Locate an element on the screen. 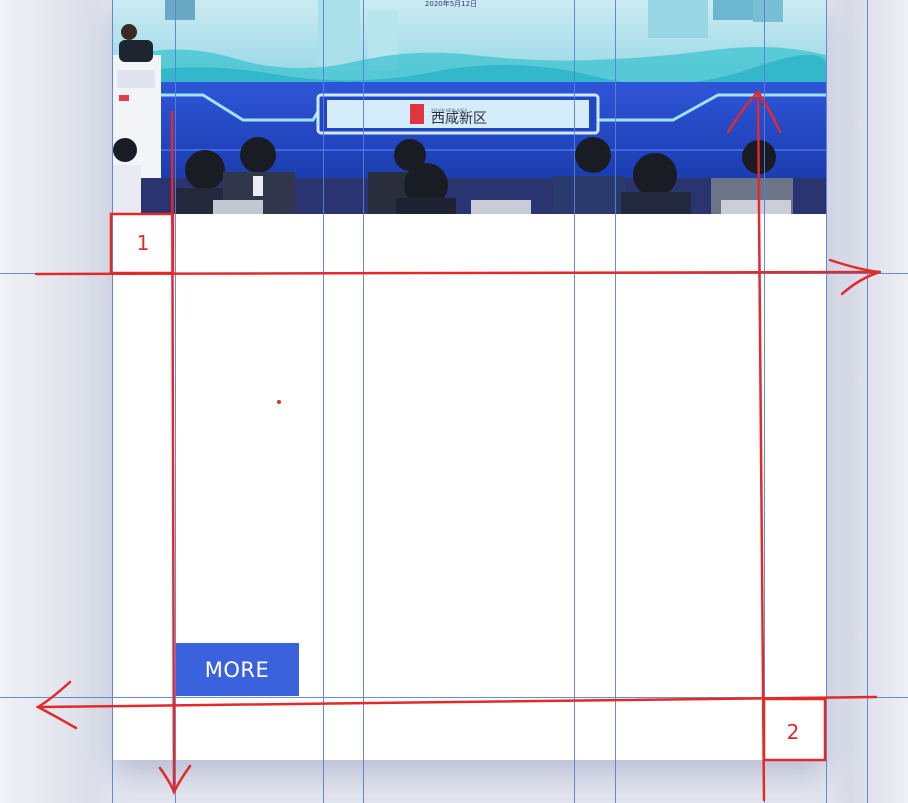 This screenshot has height=803, width=908. banner-title: 西咸新区 is located at coordinates (459, 119).